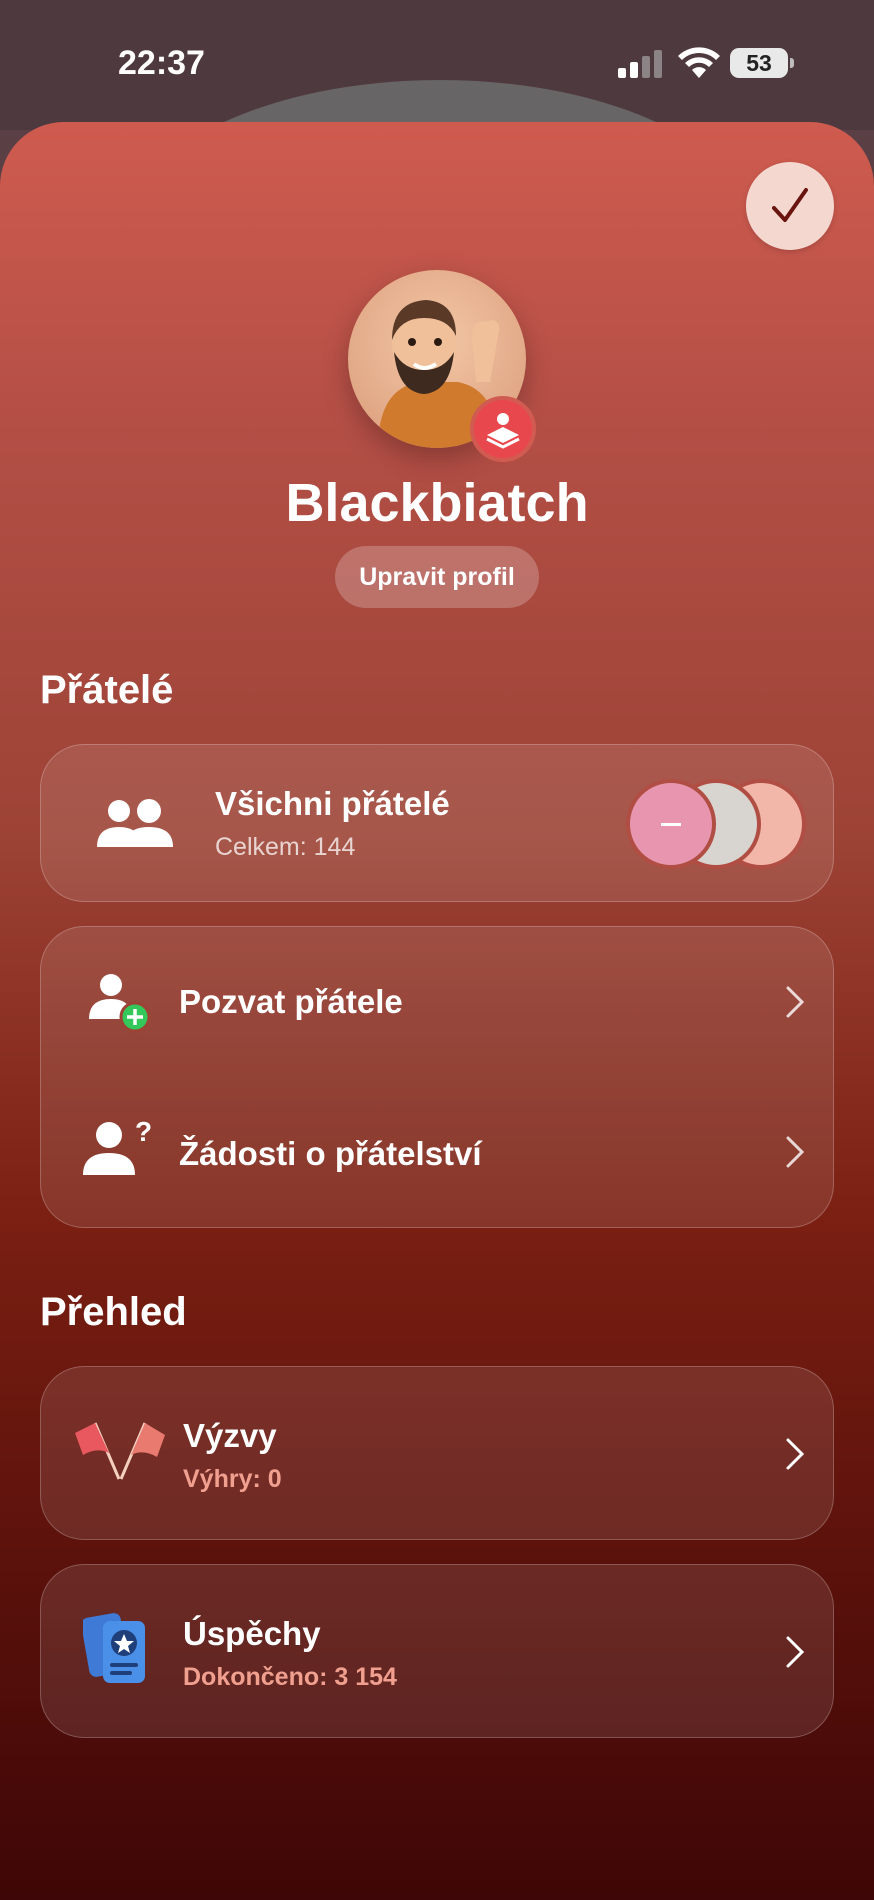  I want to click on invite-friends-row: Pozvat přátele, so click(437, 1002).